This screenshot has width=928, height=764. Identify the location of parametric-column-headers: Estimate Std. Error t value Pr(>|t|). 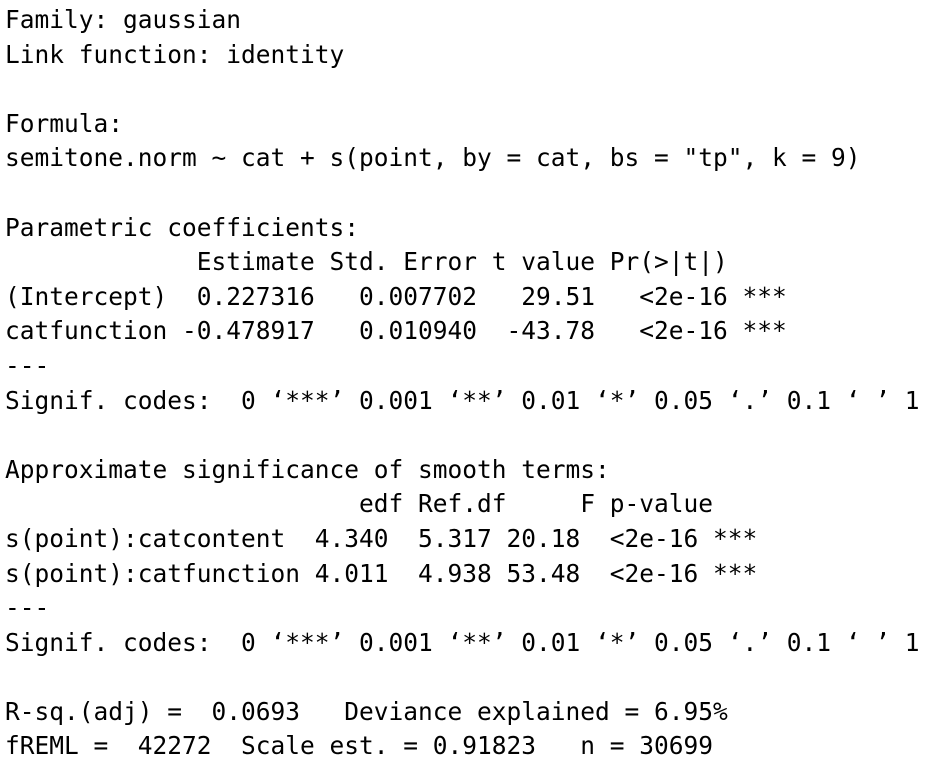
(366, 262).